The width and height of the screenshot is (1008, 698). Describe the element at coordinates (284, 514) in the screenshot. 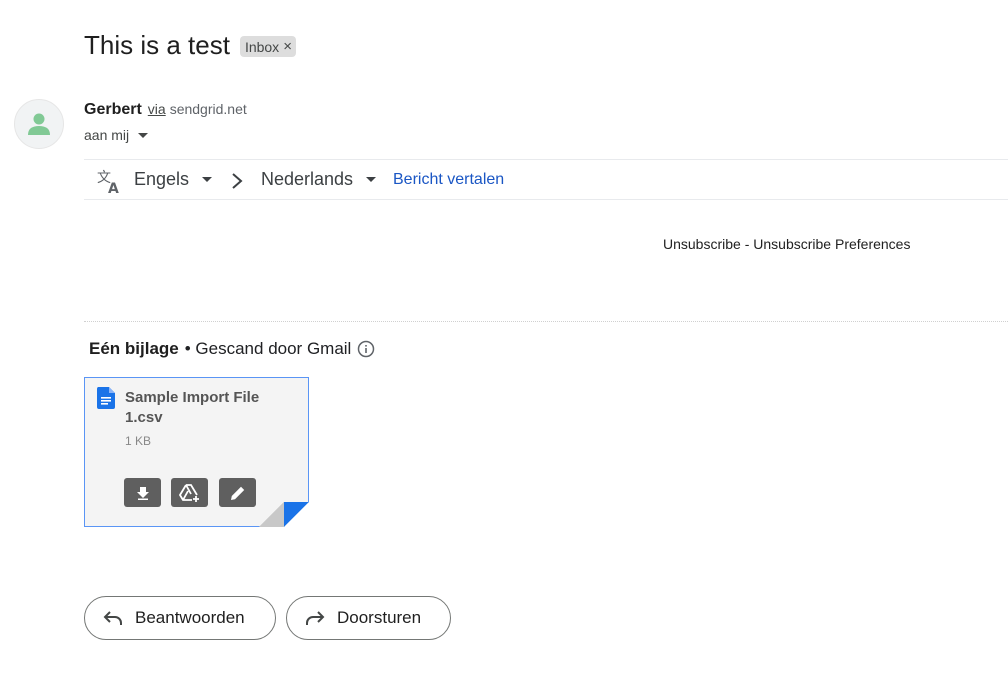

I see `card-corner-fold` at that location.